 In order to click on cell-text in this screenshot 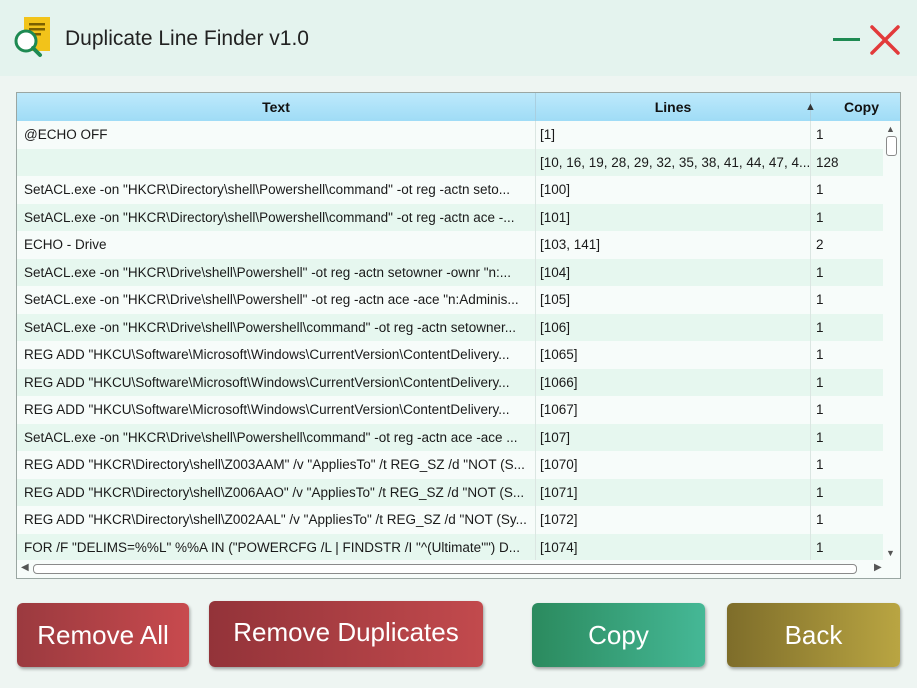, I will do `click(276, 162)`.